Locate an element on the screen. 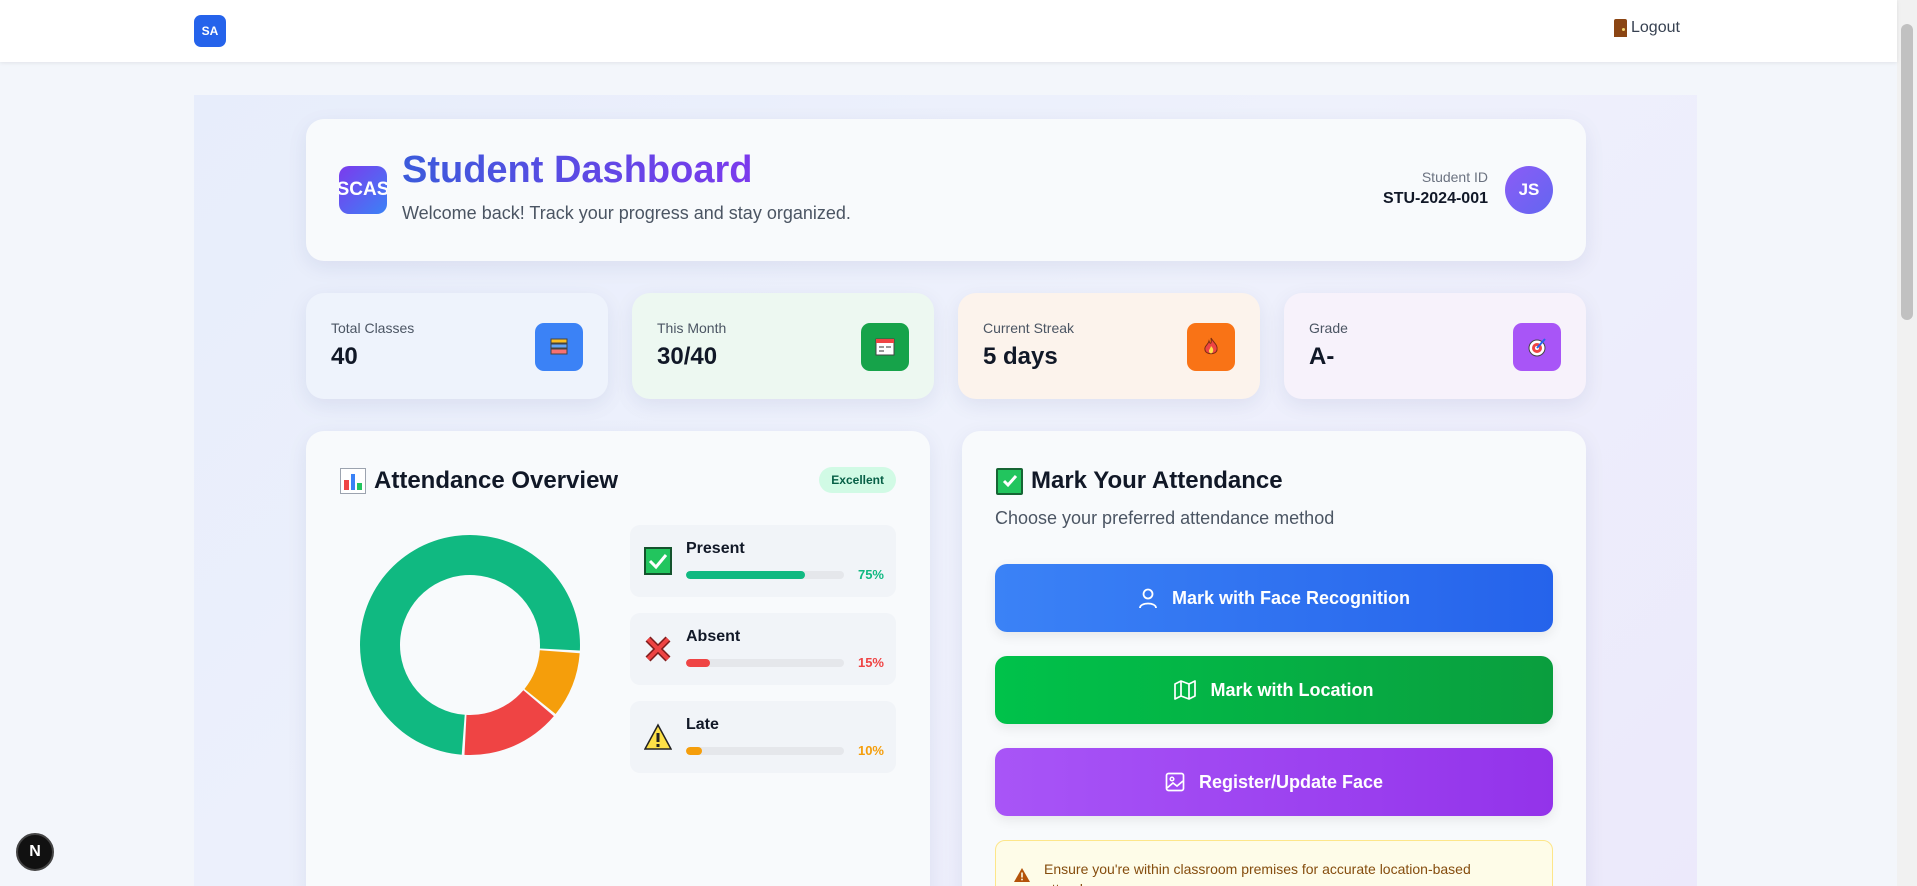 The image size is (1917, 886). logout-button: Logout is located at coordinates (1647, 28).